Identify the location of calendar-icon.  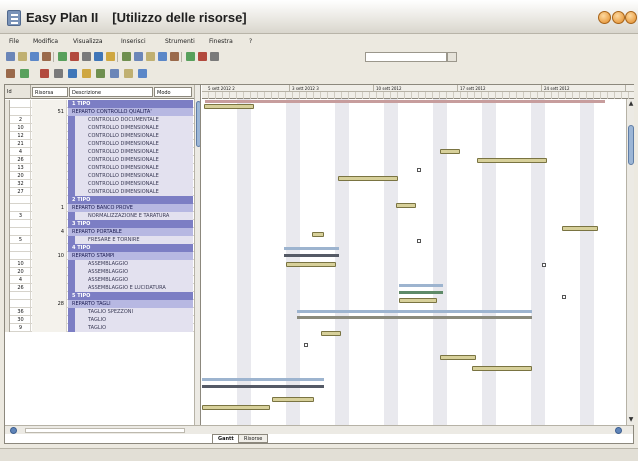
(58, 73).